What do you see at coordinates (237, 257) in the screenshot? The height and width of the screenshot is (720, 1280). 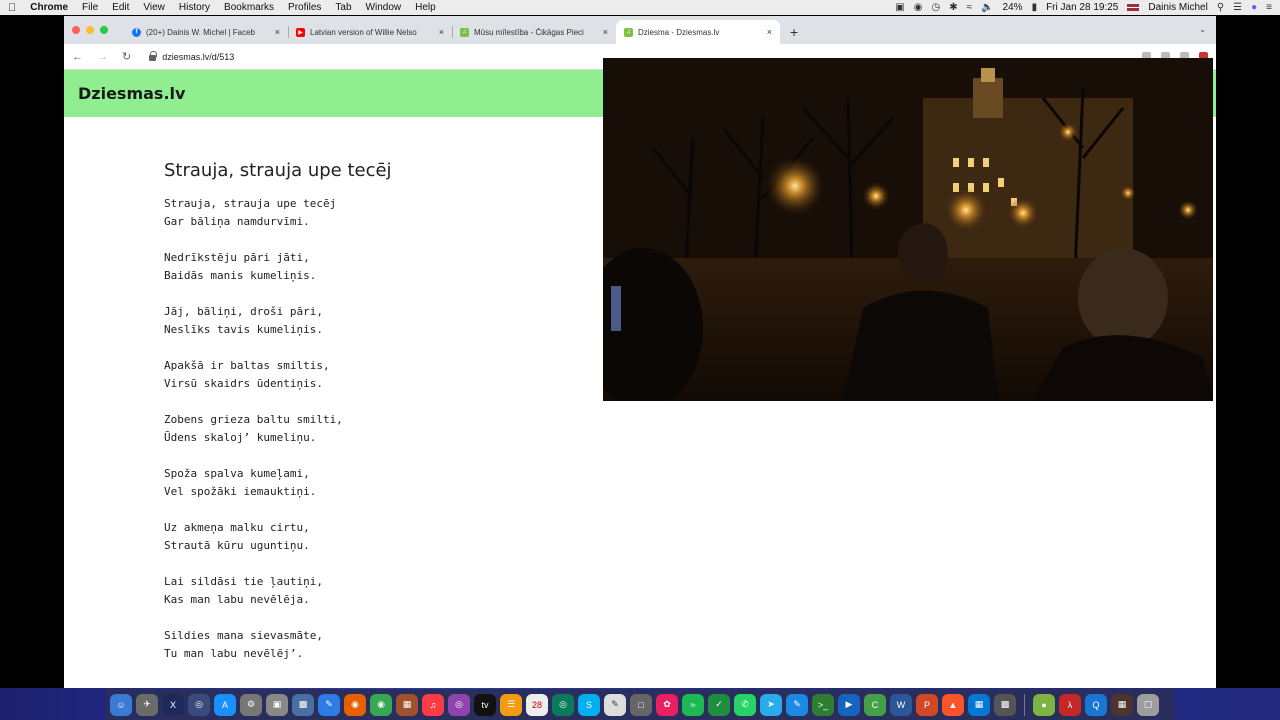 I see `lyrics-line: Nedrīkstēju pāri jāti,` at bounding box center [237, 257].